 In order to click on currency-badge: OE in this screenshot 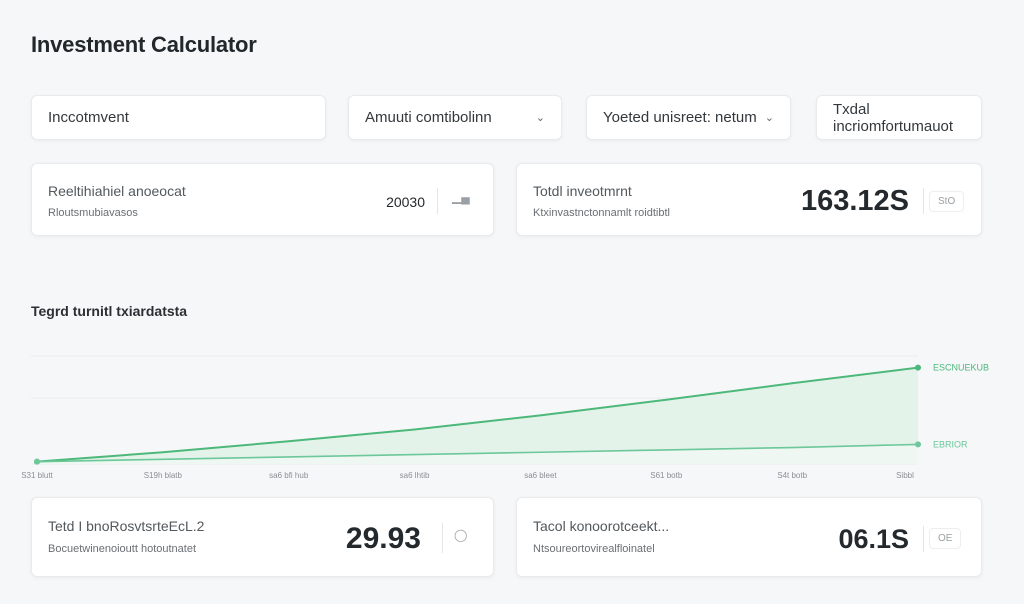, I will do `click(945, 538)`.